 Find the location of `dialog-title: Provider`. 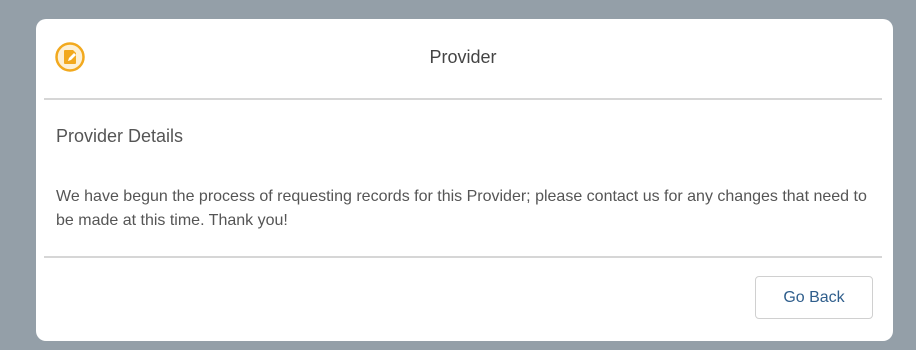

dialog-title: Provider is located at coordinates (463, 57).